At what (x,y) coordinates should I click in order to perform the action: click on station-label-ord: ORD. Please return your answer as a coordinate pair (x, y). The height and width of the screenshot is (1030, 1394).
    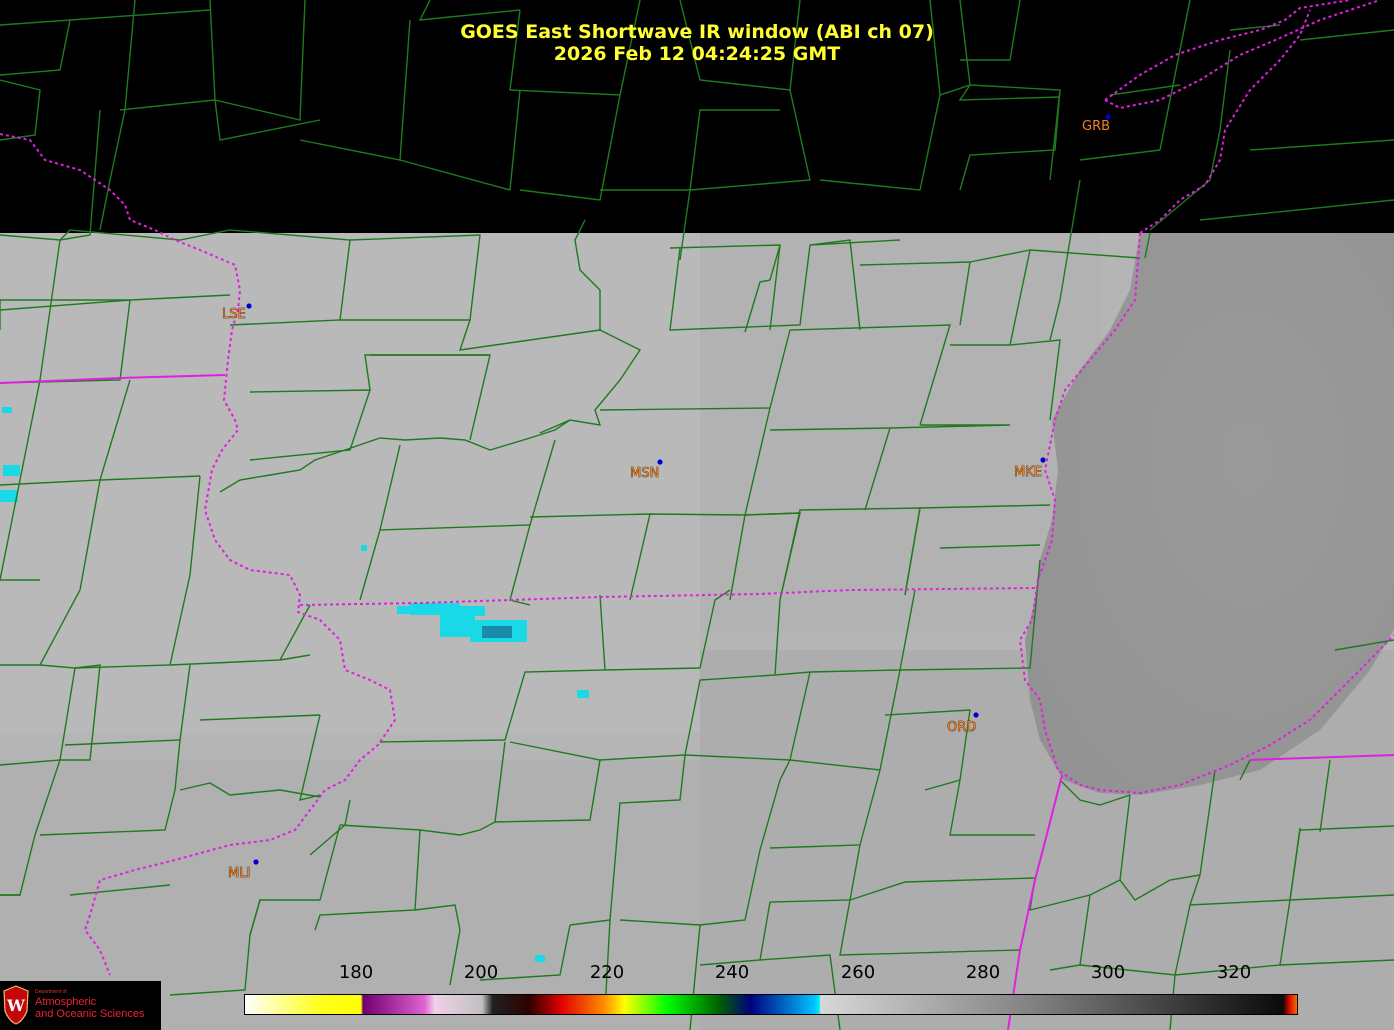
    Looking at the image, I should click on (961, 727).